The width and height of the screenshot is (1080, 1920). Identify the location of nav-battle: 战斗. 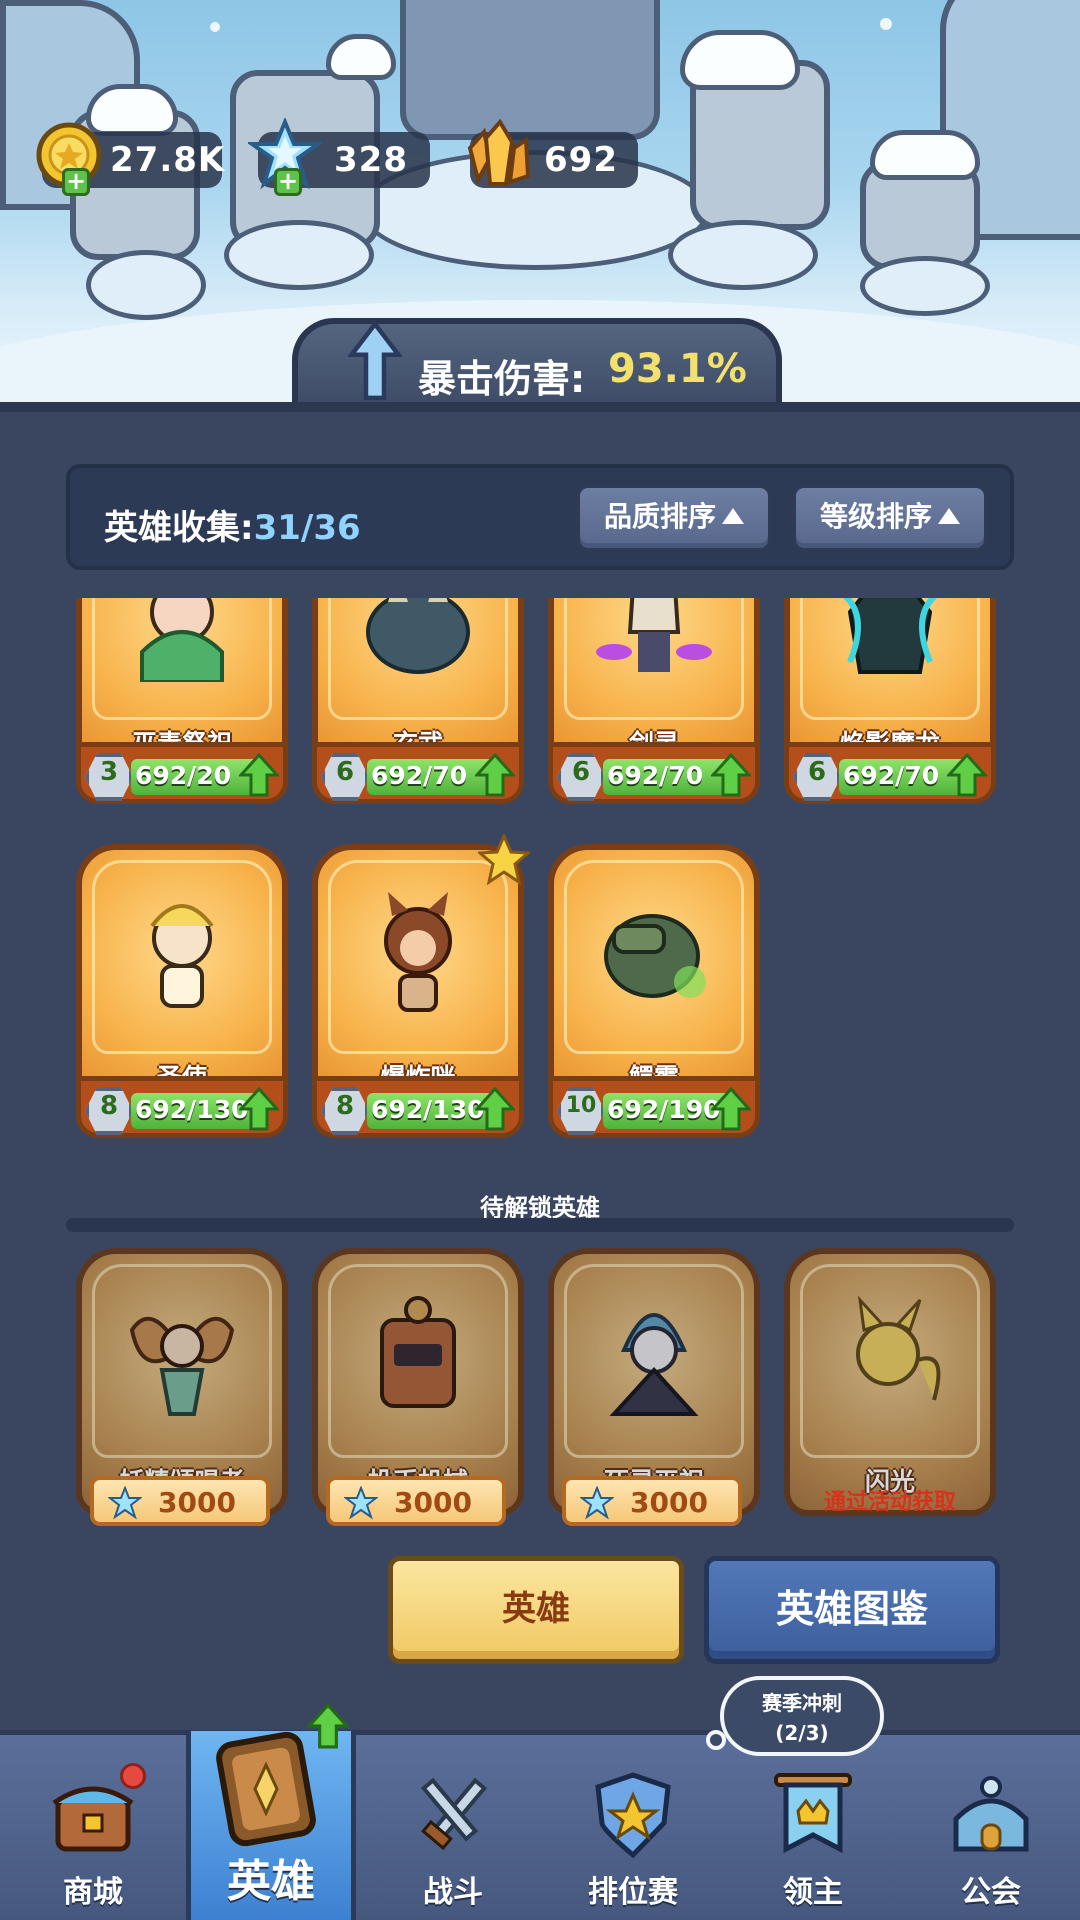
(453, 1827).